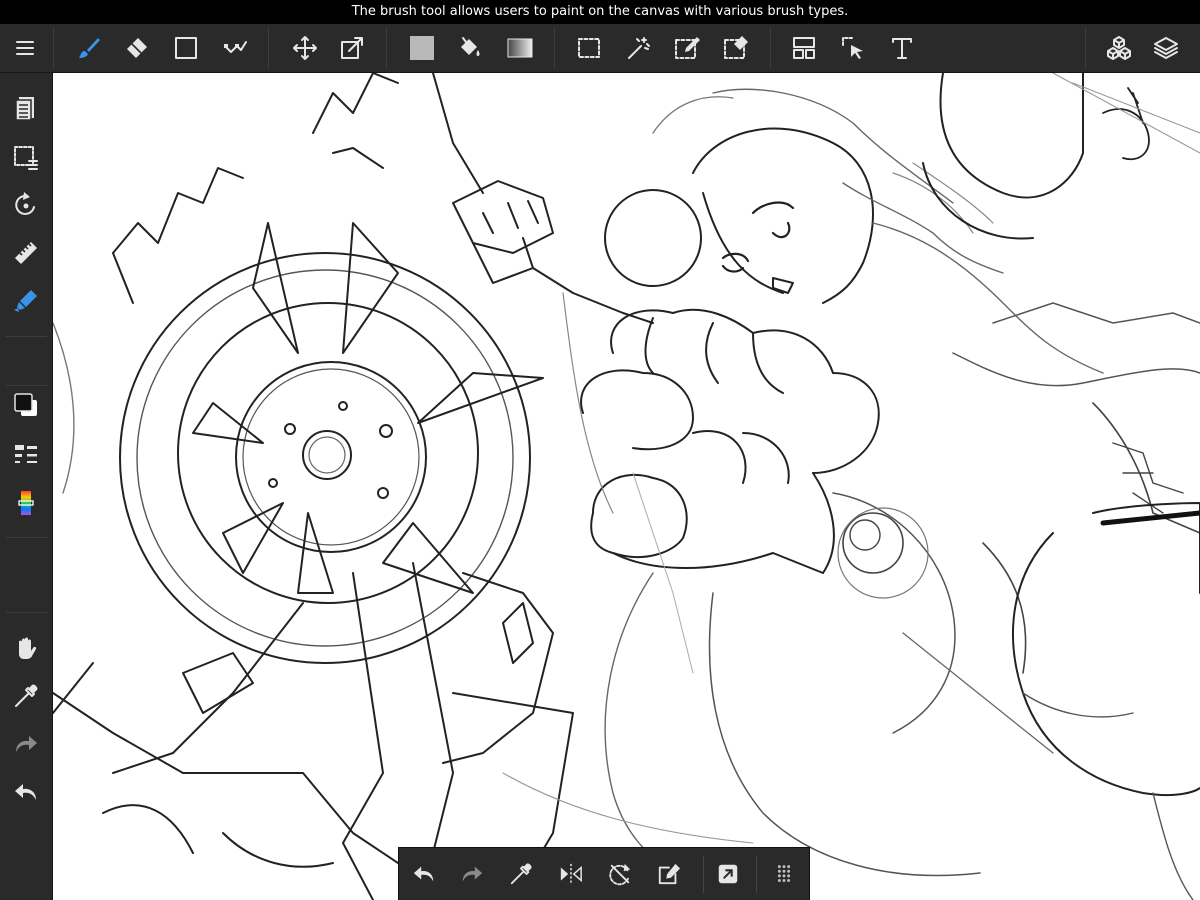 The image size is (1200, 900). I want to click on operation-tool-button, so click(853, 48).